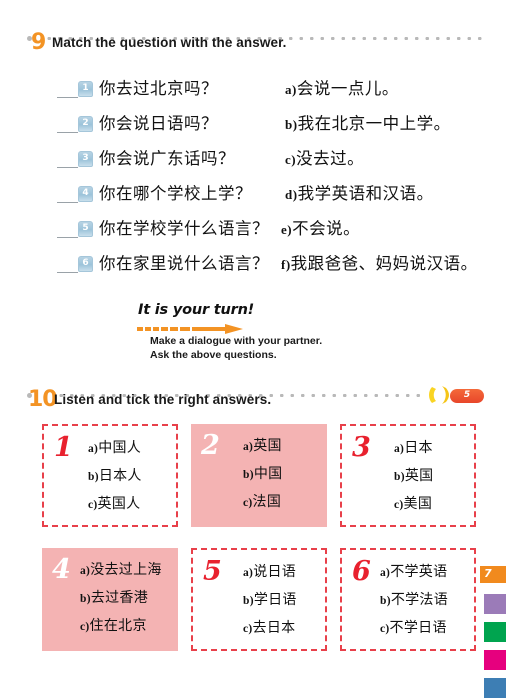  Describe the element at coordinates (130, 449) in the screenshot. I see `tick-option: a)中国人` at that location.